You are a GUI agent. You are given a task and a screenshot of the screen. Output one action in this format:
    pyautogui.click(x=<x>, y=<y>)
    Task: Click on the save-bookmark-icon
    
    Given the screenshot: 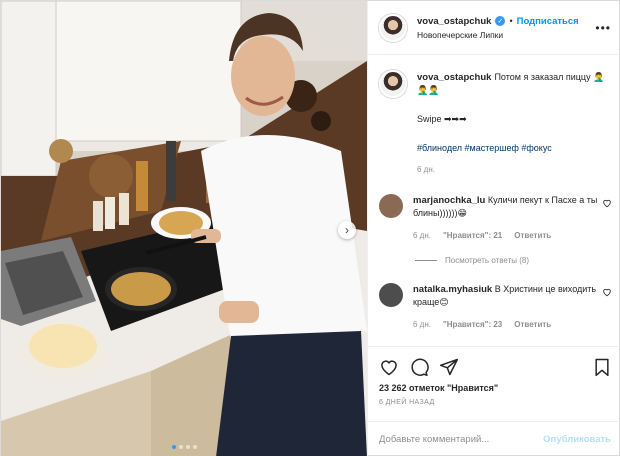 What is the action you would take?
    pyautogui.click(x=602, y=367)
    